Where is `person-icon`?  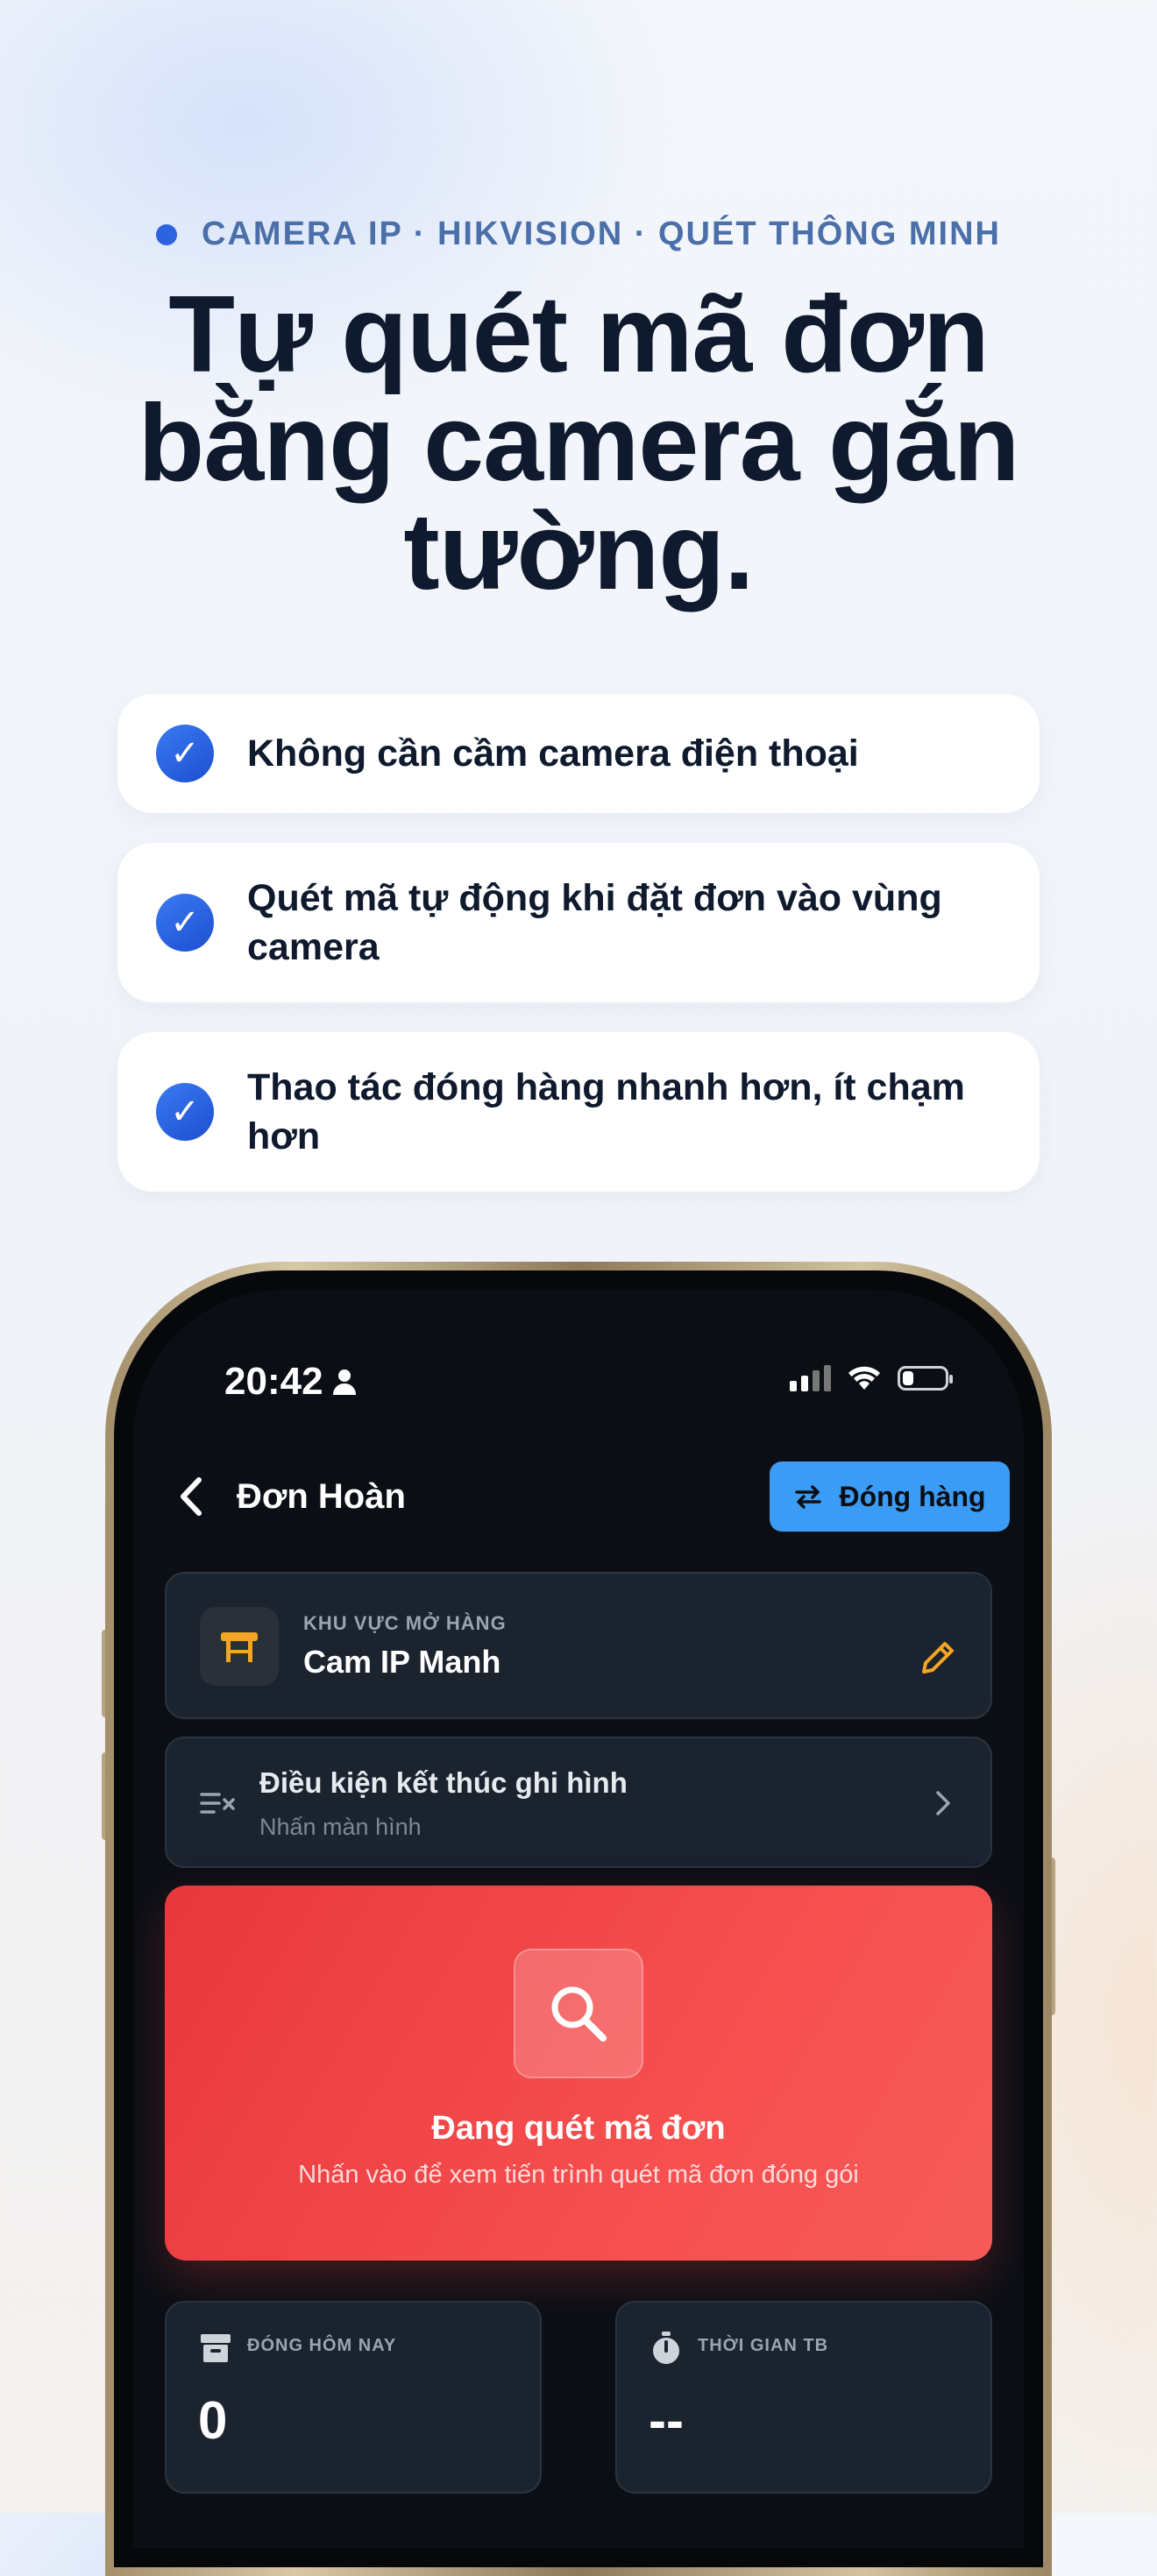 person-icon is located at coordinates (344, 1382).